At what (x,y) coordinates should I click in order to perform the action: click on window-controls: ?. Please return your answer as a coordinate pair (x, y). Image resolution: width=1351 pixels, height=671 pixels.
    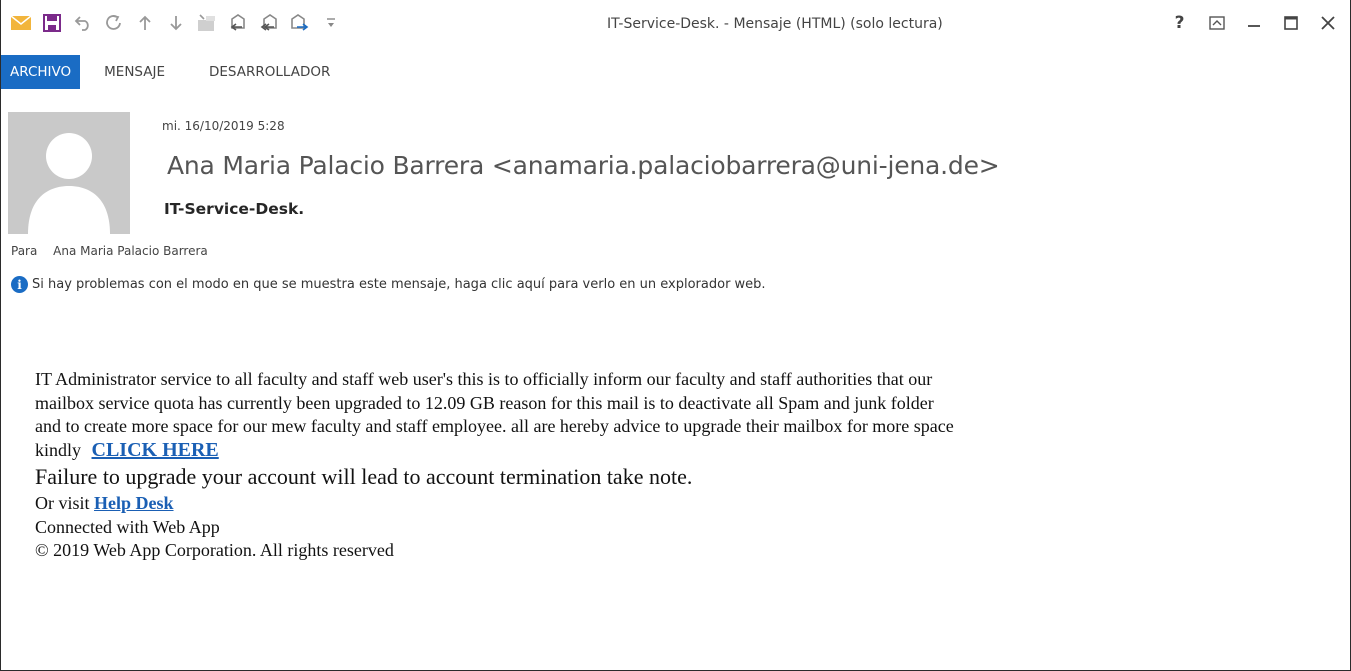
    Looking at the image, I should click on (1253, 23).